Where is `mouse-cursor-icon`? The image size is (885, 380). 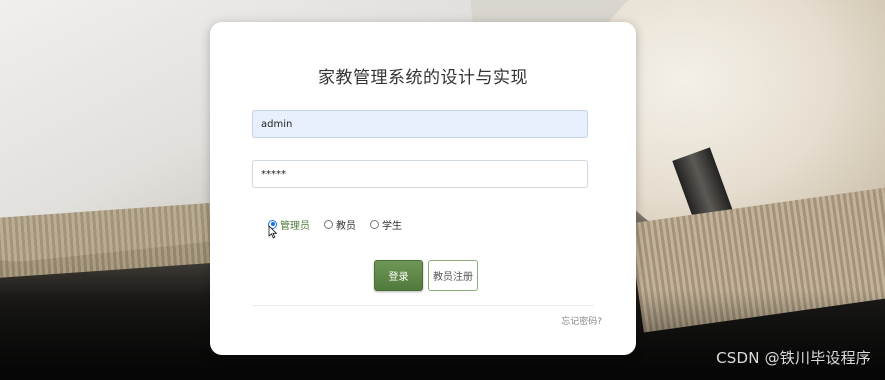 mouse-cursor-icon is located at coordinates (273, 232).